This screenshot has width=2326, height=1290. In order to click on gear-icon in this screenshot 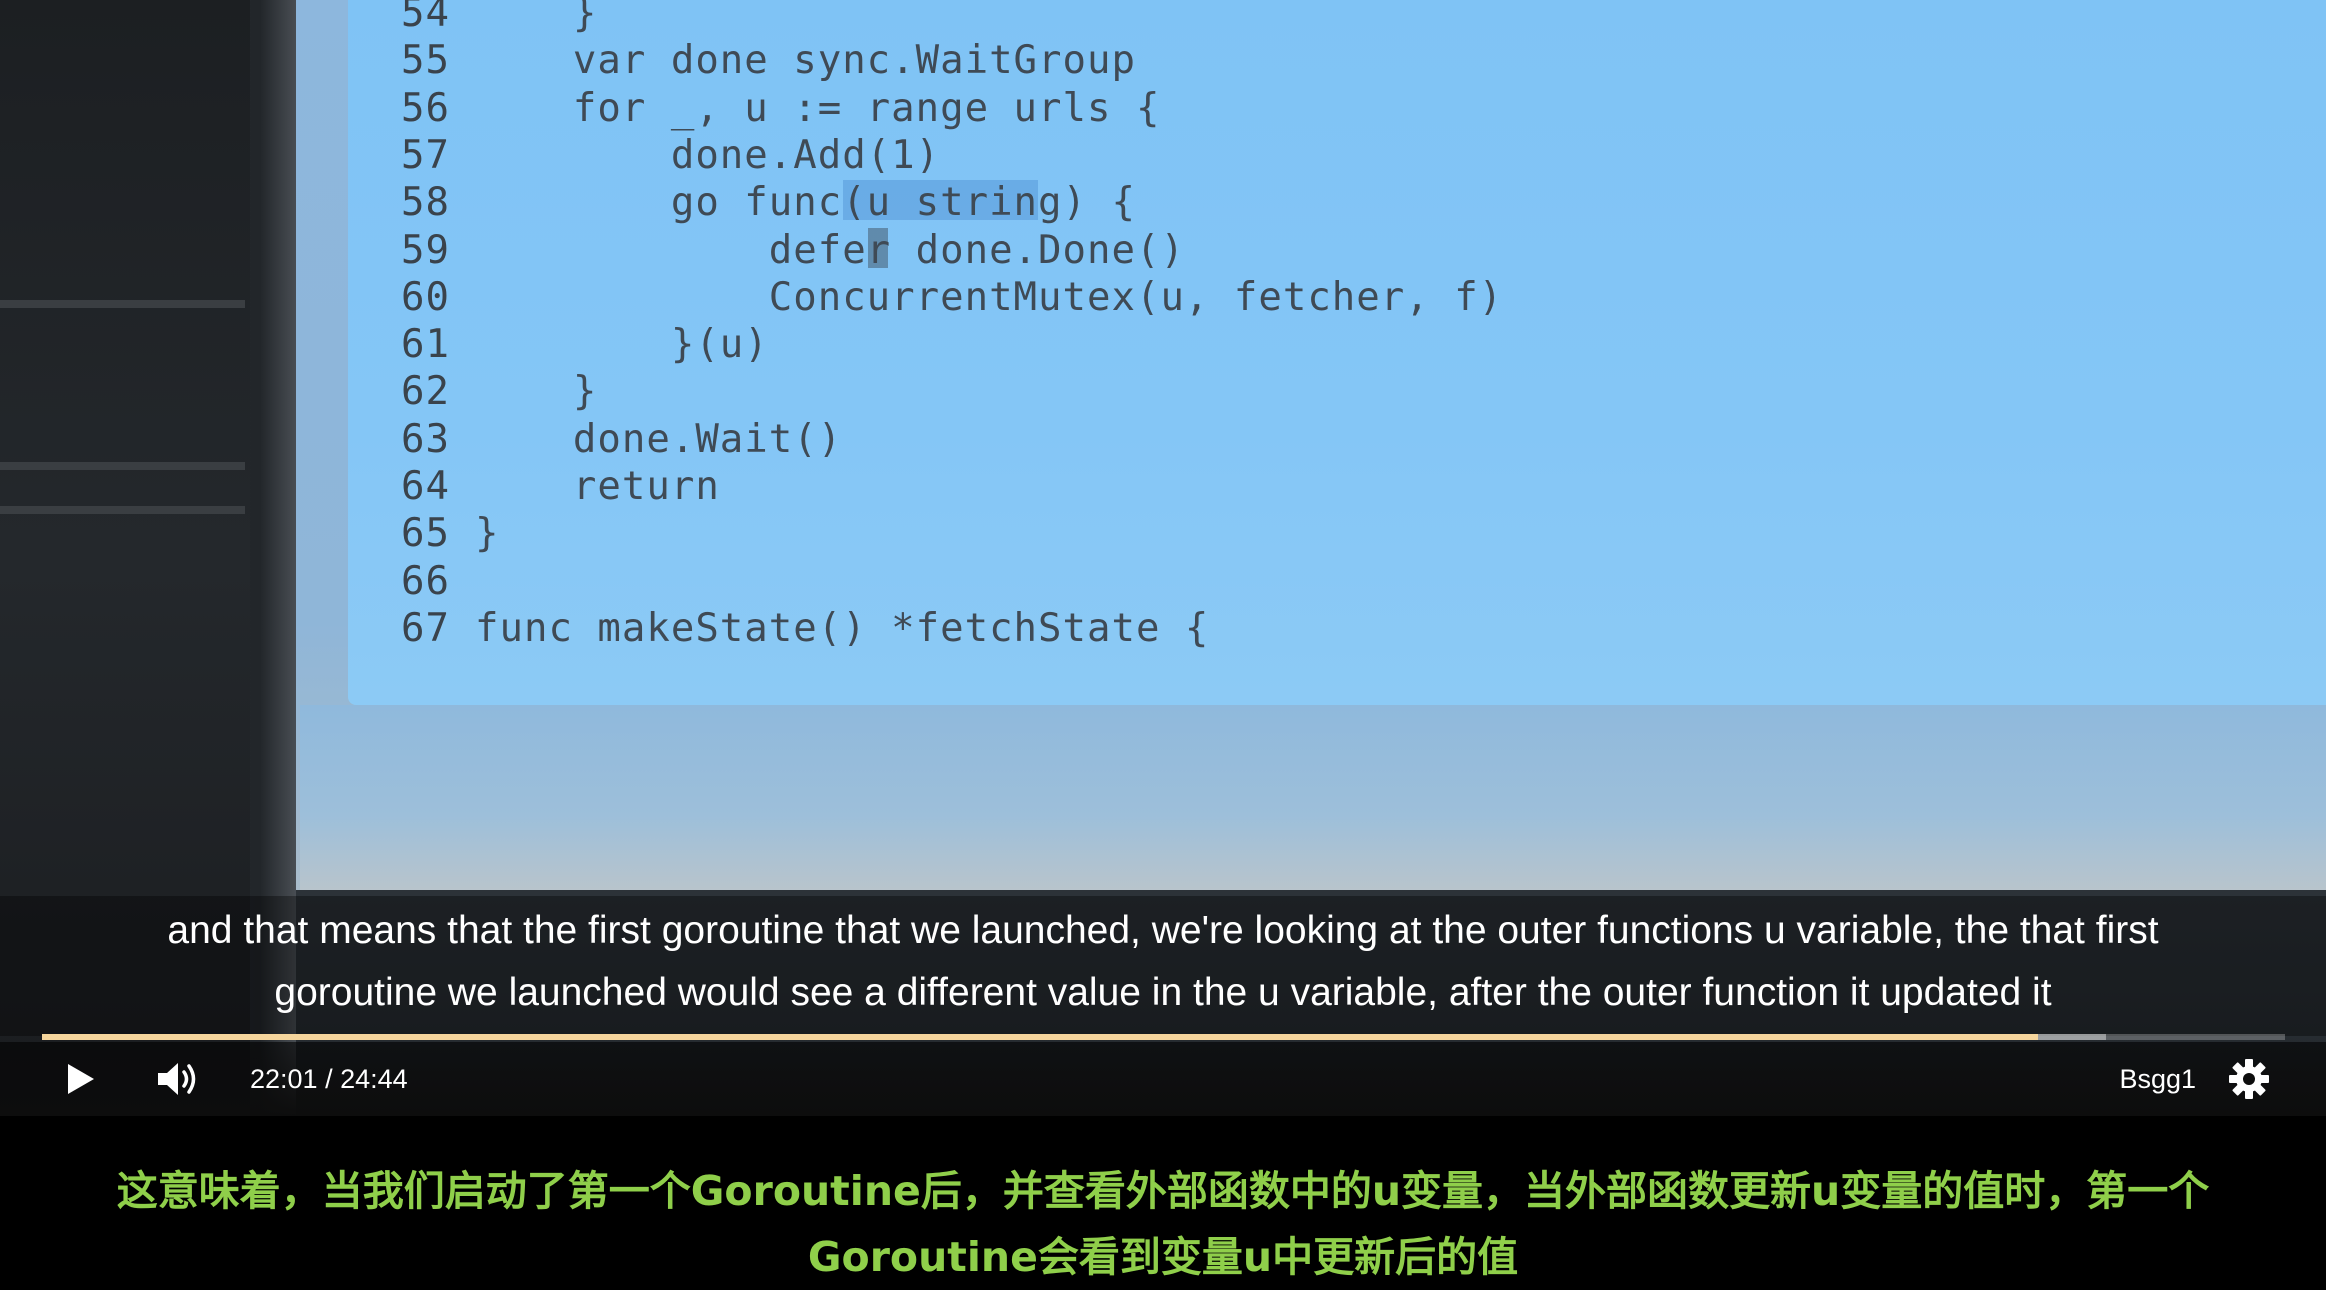, I will do `click(2249, 1079)`.